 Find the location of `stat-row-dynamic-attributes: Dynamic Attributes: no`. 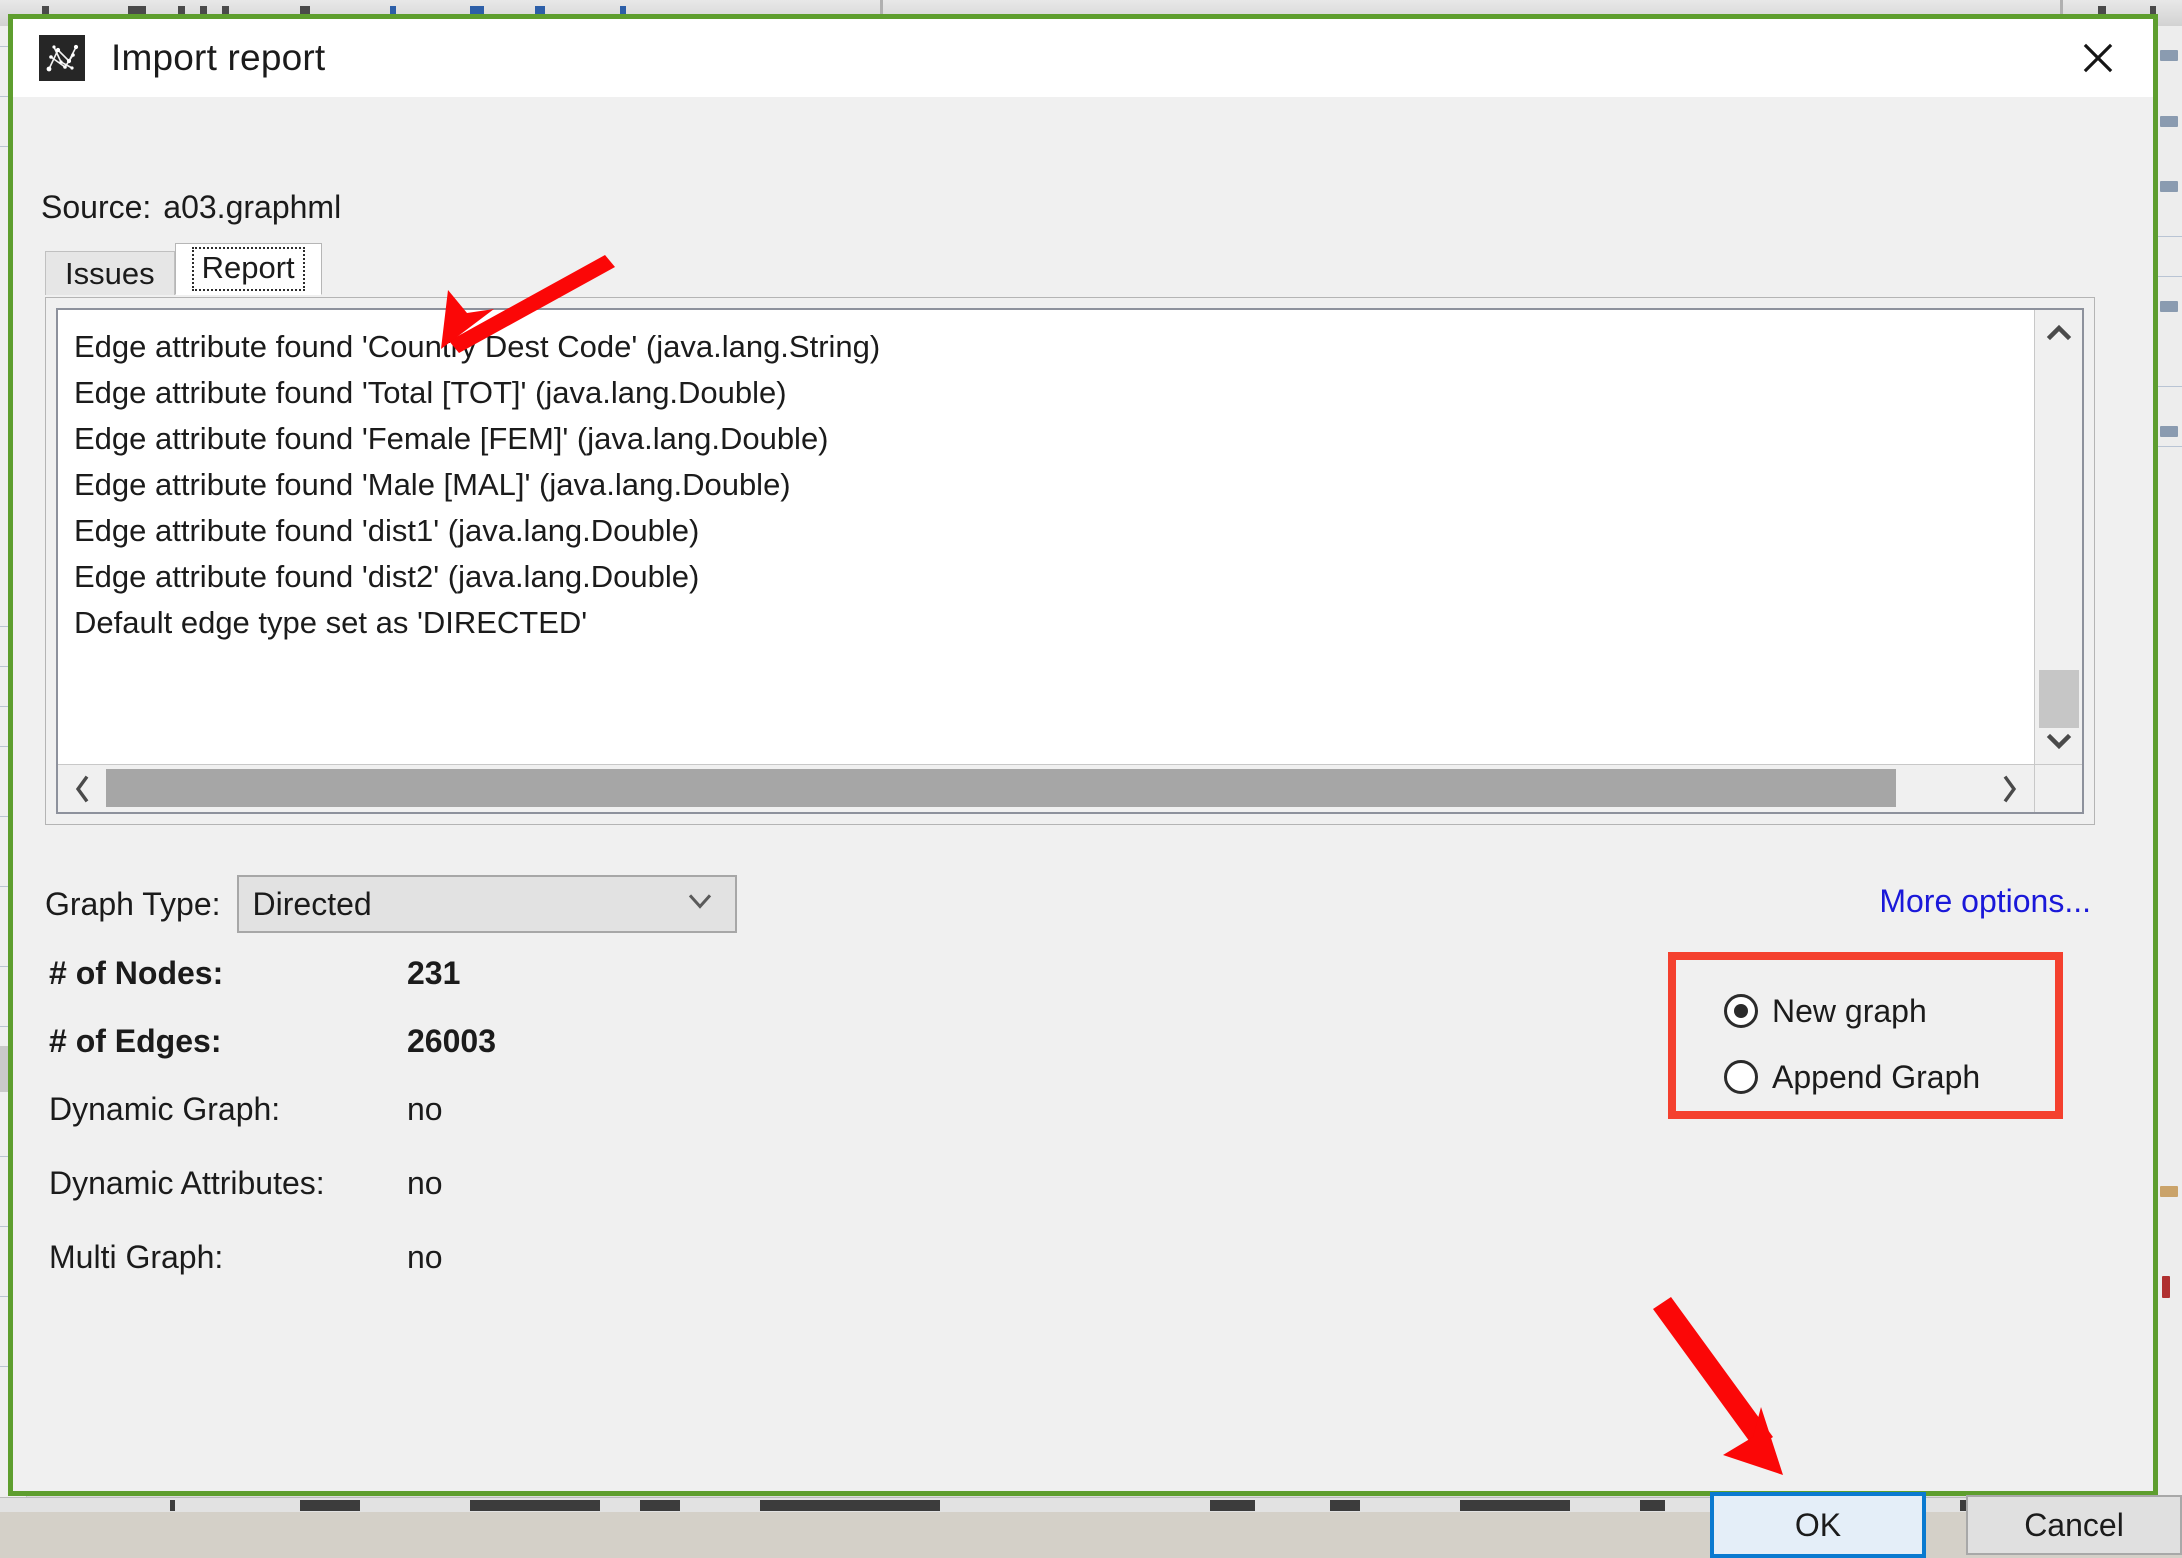

stat-row-dynamic-attributes: Dynamic Attributes: no is located at coordinates (272, 1202).